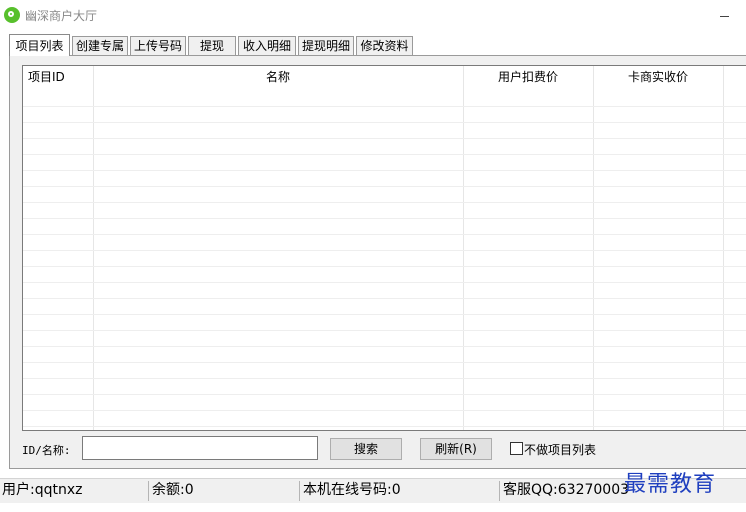  I want to click on tab-label: 创建专属, so click(99, 46).